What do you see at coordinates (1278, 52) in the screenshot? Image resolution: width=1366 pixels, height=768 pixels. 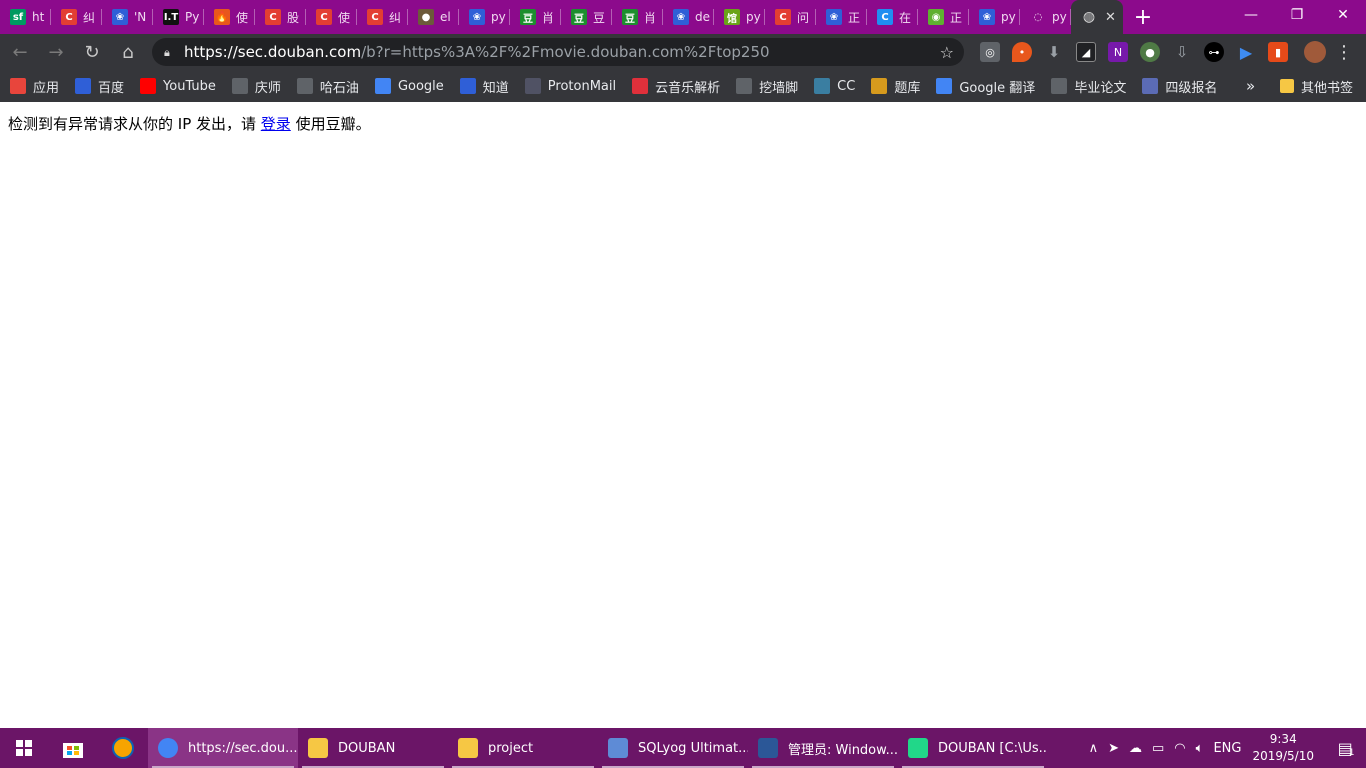 I see `extension-office-icon: ▮` at bounding box center [1278, 52].